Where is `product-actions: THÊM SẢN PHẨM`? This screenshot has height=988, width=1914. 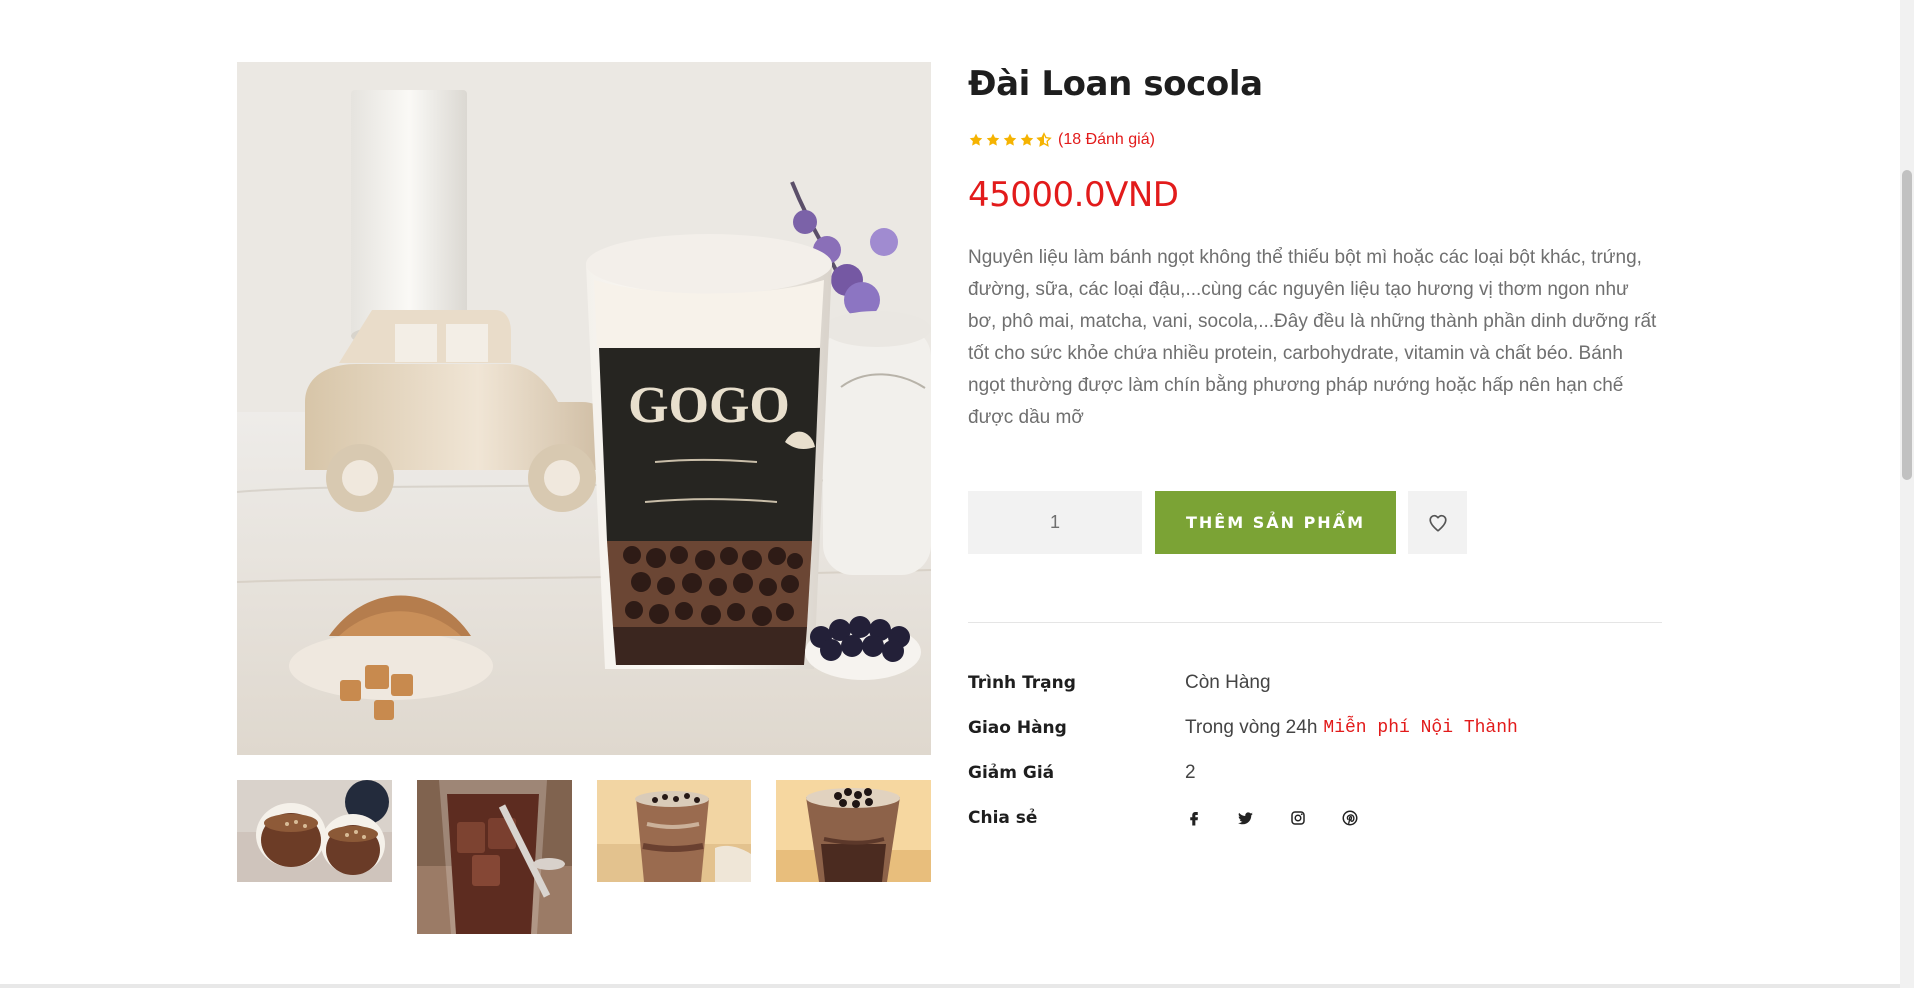
product-actions: THÊM SẢN PHẨM is located at coordinates (1315, 522).